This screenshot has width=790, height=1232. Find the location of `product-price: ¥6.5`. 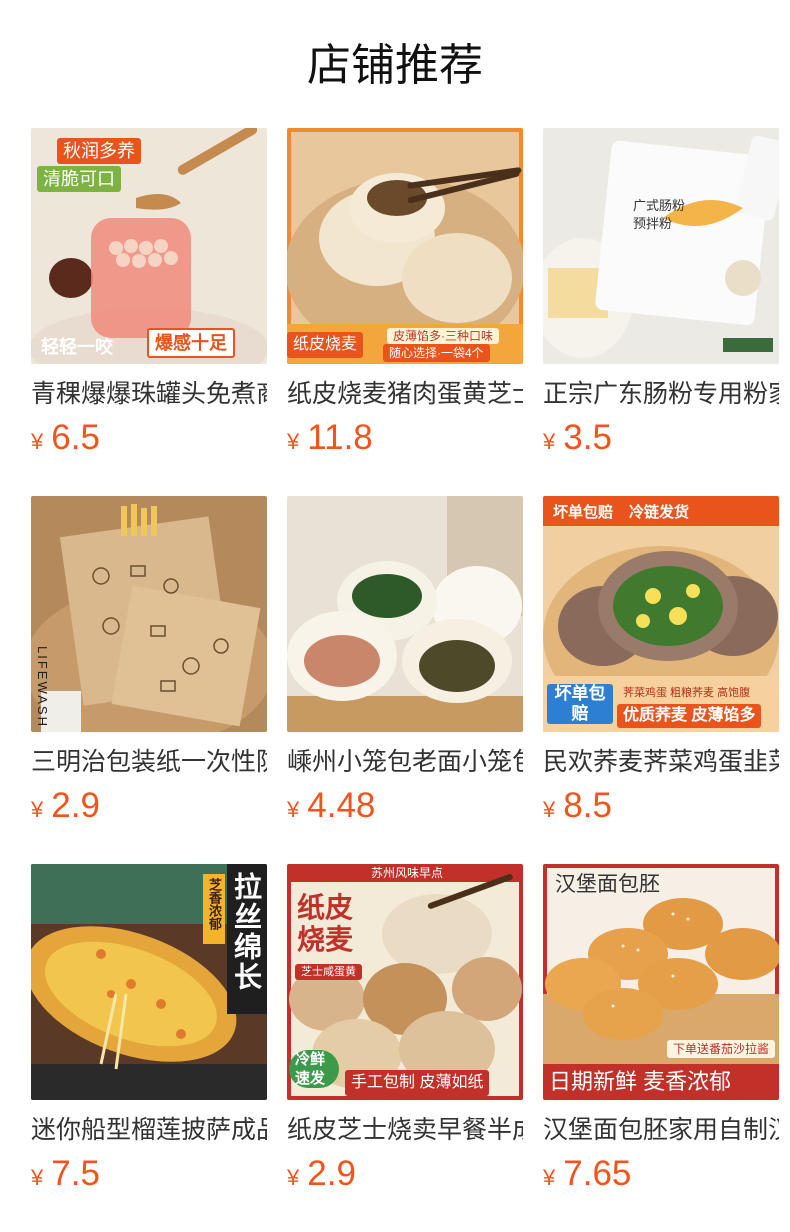

product-price: ¥6.5 is located at coordinates (65, 438).